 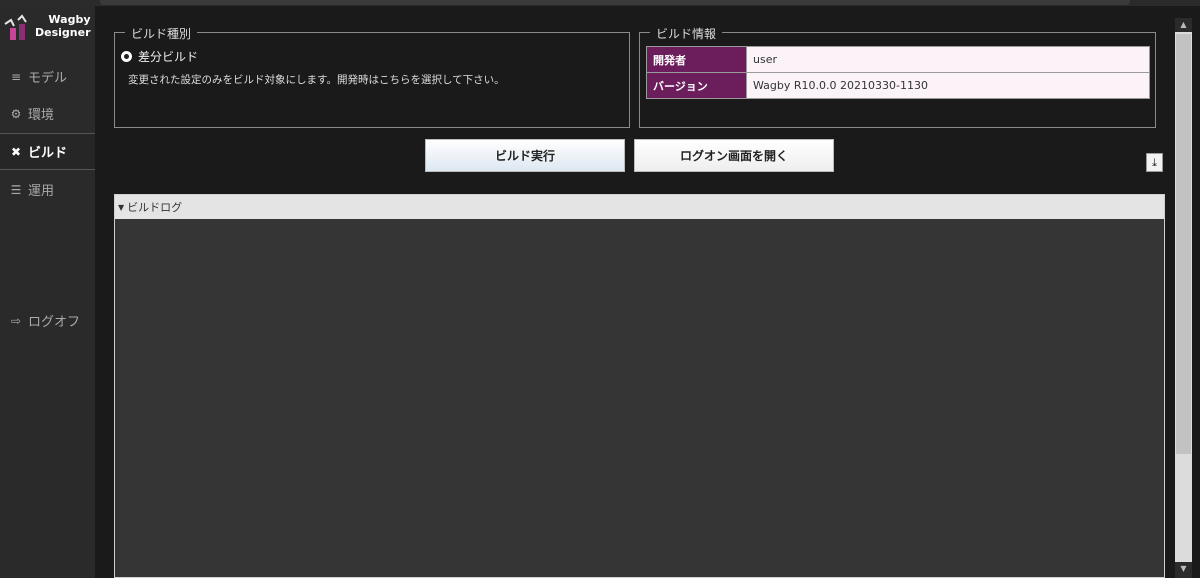 I want to click on logo-text: Wagby Designer, so click(x=63, y=26).